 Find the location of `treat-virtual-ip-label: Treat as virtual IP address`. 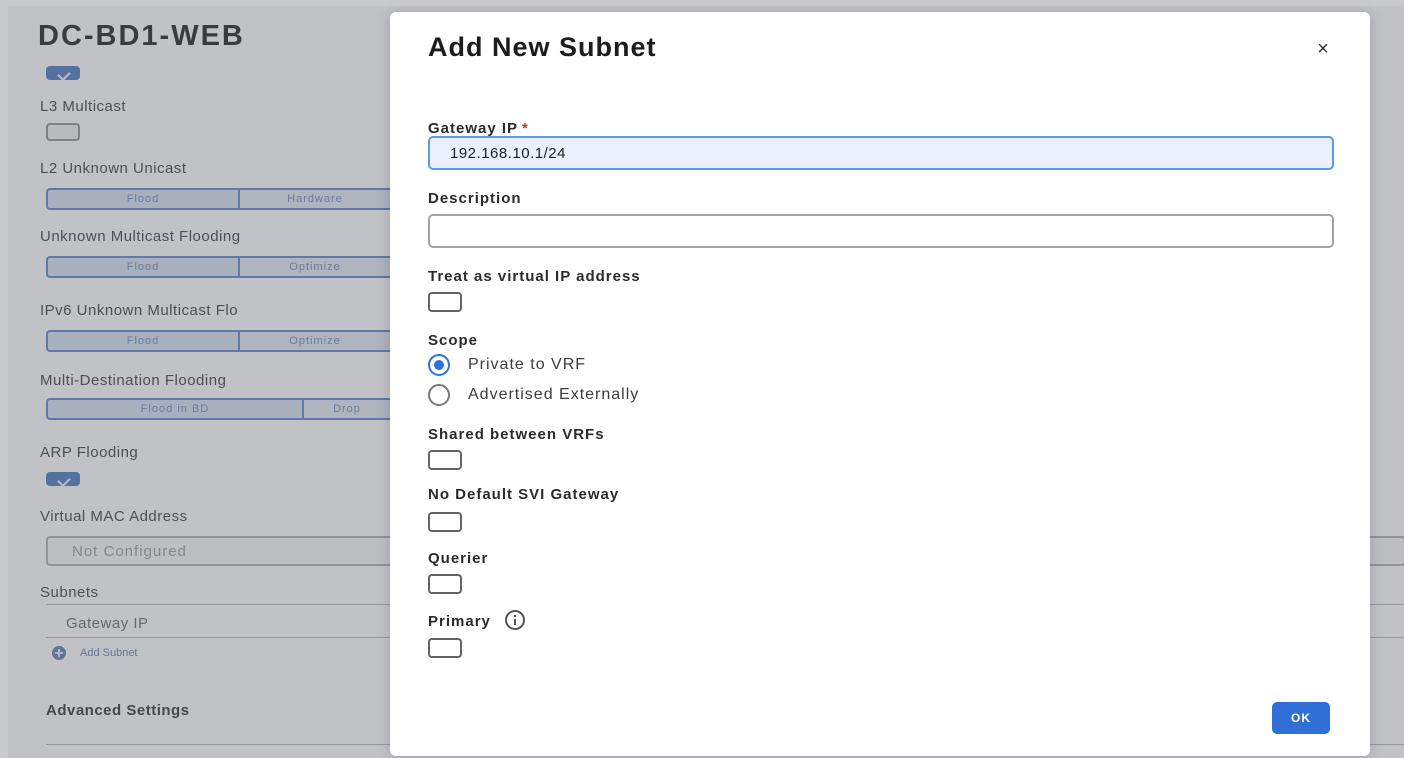

treat-virtual-ip-label: Treat as virtual IP address is located at coordinates (534, 276).